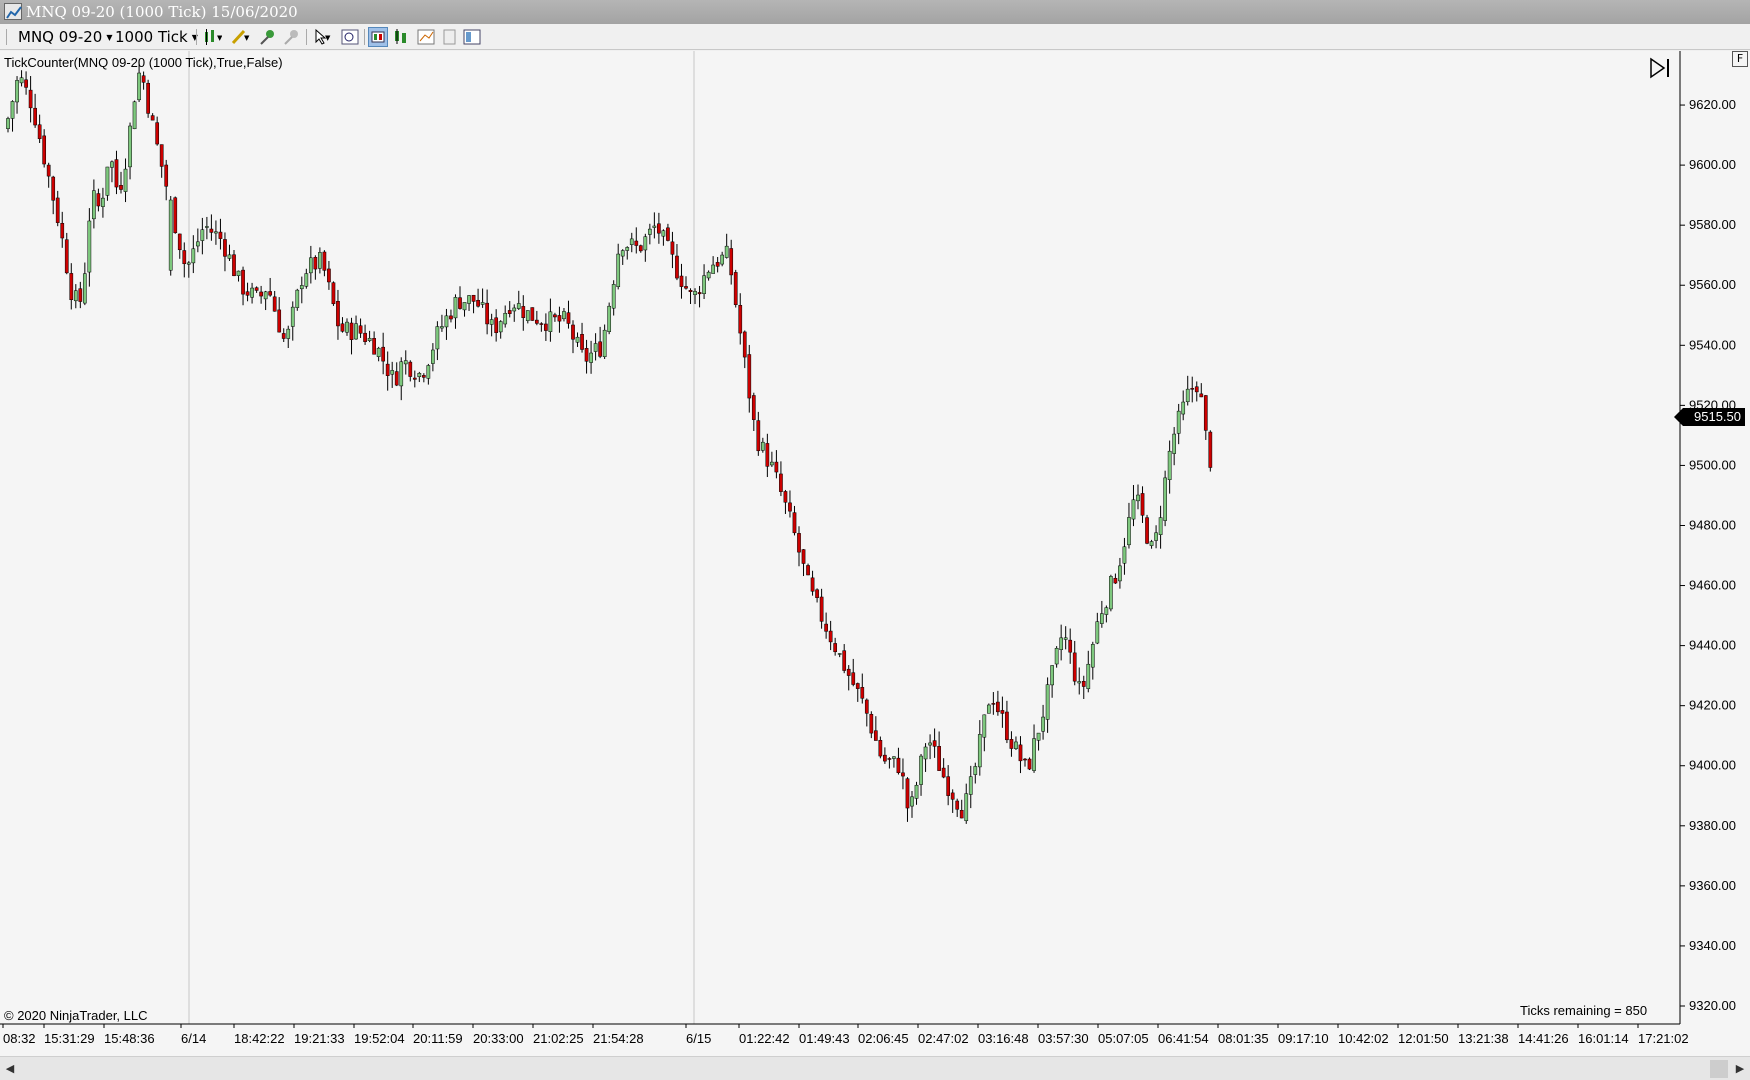 Image resolution: width=1750 pixels, height=1080 pixels. I want to click on scrollbar-thumb, so click(1719, 1069).